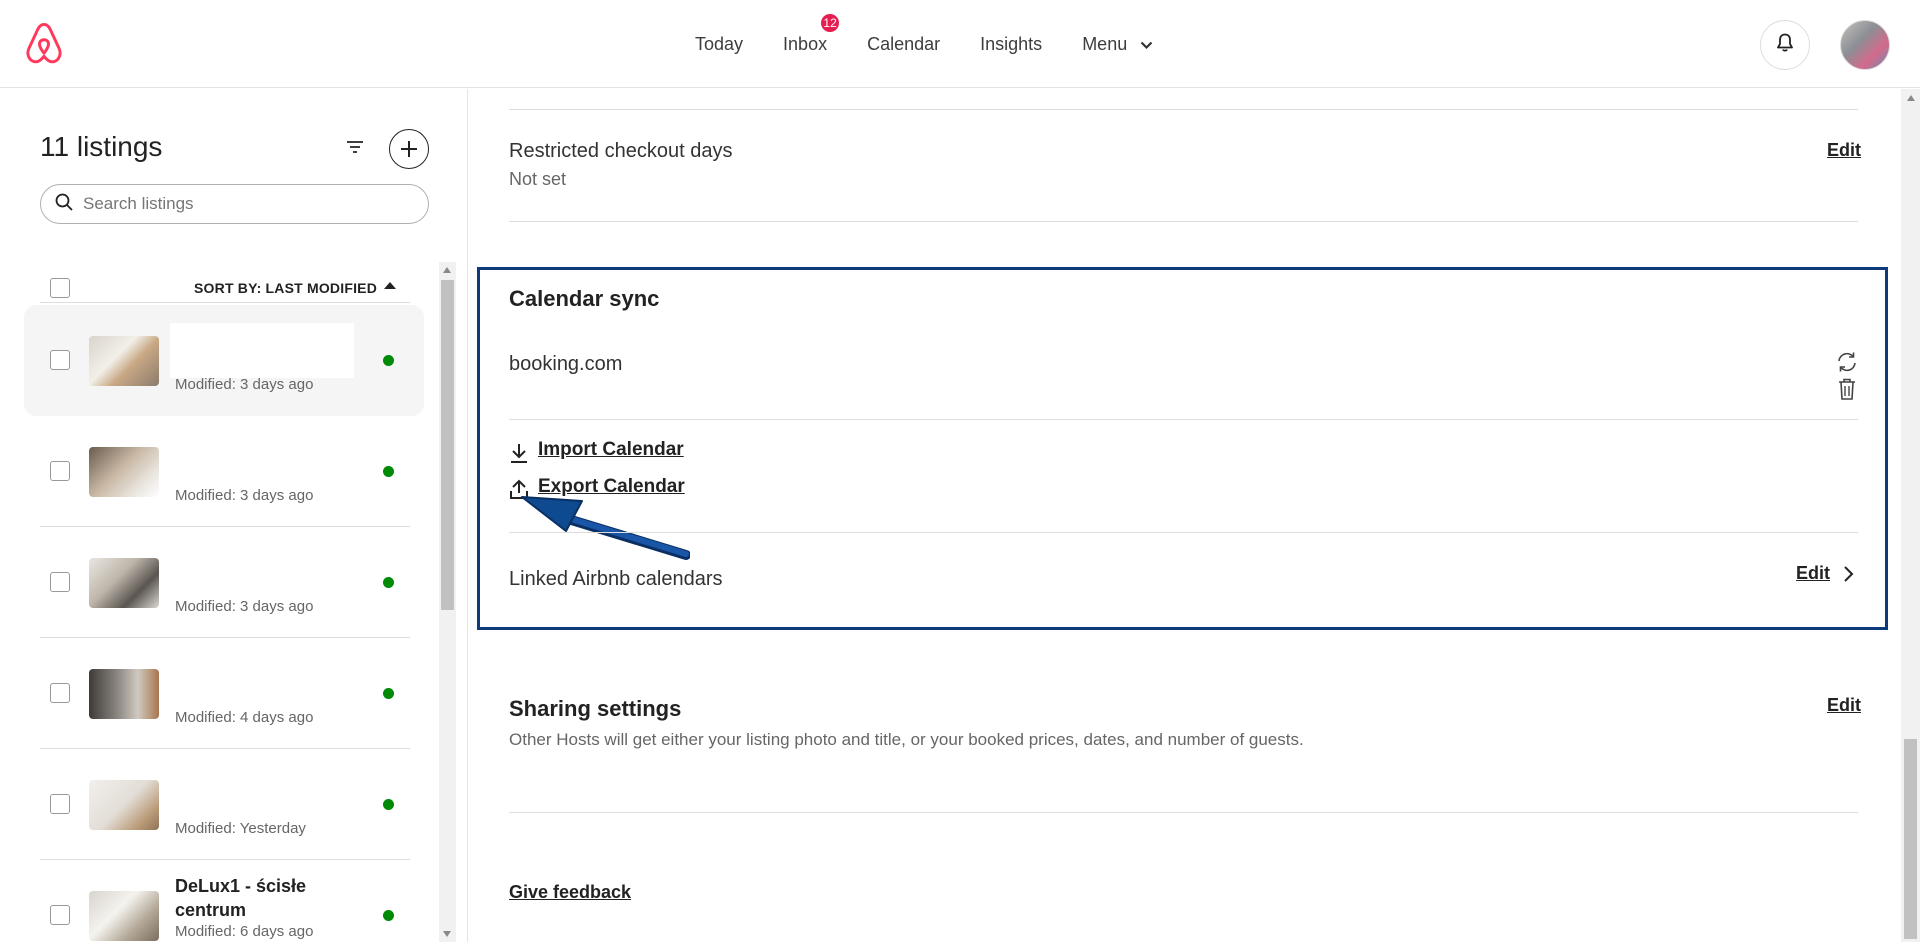 The image size is (1920, 942). I want to click on restricted-checkout-value: Not set, so click(538, 179).